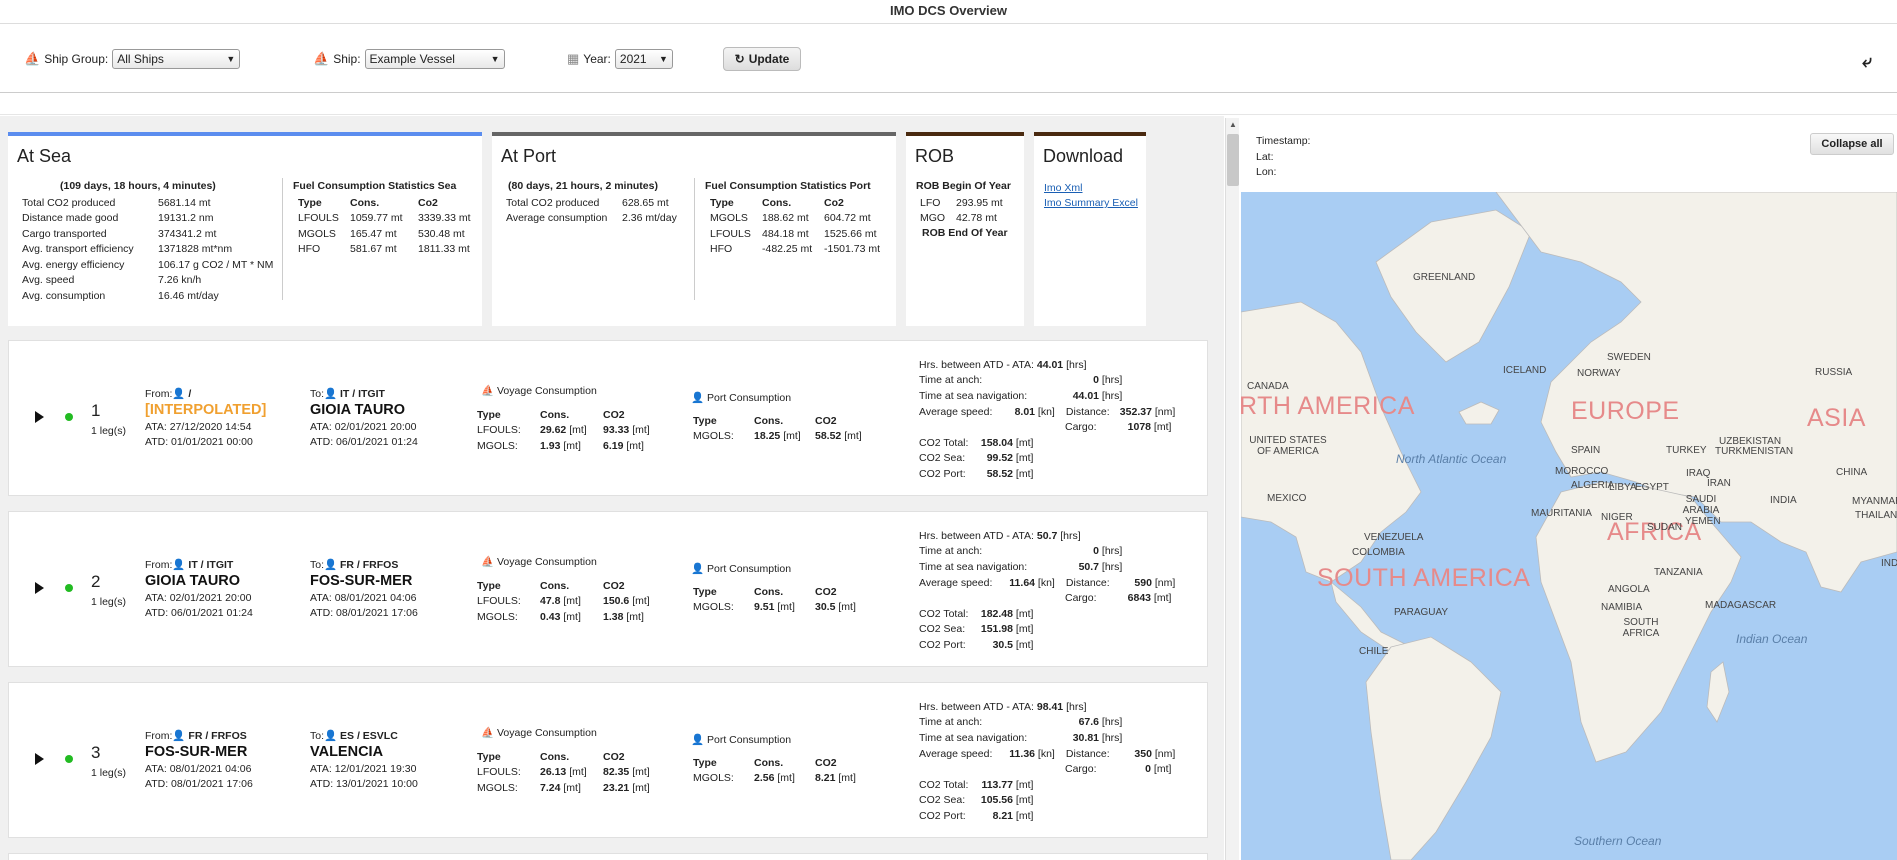 The height and width of the screenshot is (860, 1897). What do you see at coordinates (961, 203) in the screenshot?
I see `rob-row: LFO 293.95 mt` at bounding box center [961, 203].